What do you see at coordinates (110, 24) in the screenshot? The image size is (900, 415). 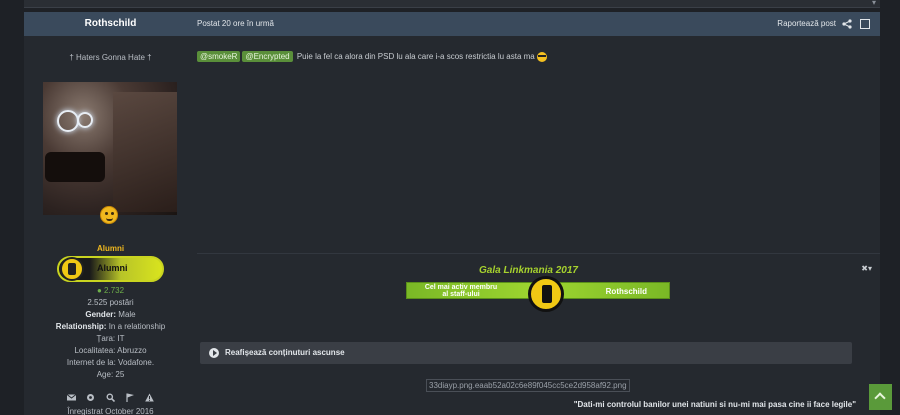 I see `author-name-link: Rothschild` at bounding box center [110, 24].